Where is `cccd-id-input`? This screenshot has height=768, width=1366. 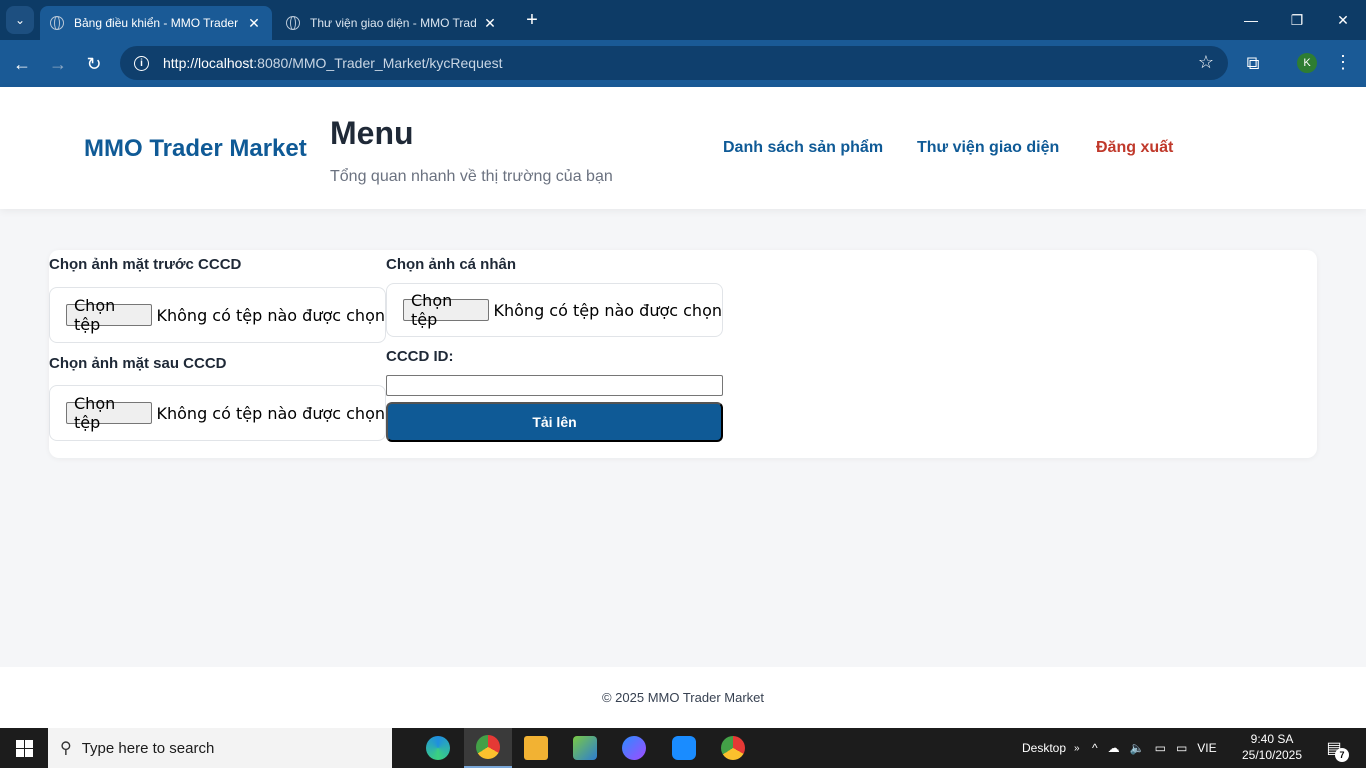 cccd-id-input is located at coordinates (554, 385).